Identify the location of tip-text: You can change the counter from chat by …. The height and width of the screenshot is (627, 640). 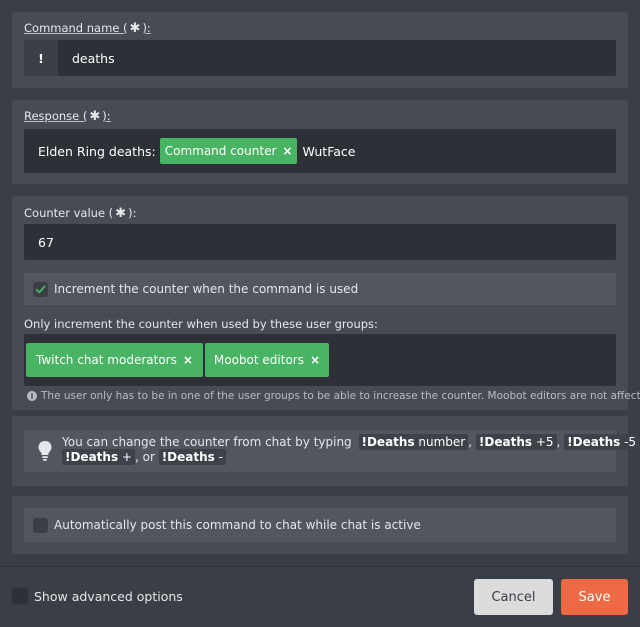
(351, 449).